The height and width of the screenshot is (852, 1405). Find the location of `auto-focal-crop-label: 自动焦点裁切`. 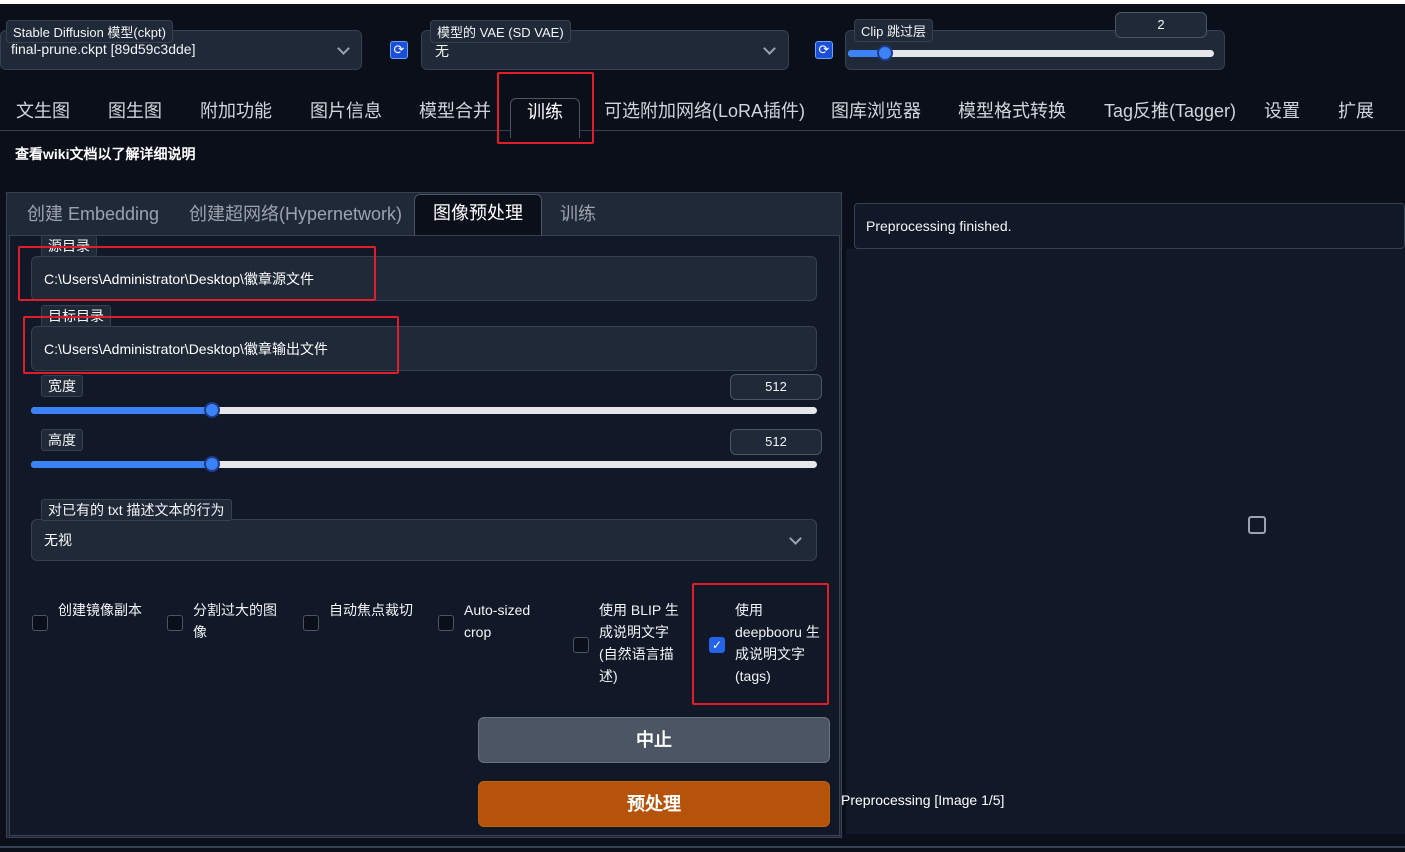

auto-focal-crop-label: 自动焦点裁切 is located at coordinates (371, 610).